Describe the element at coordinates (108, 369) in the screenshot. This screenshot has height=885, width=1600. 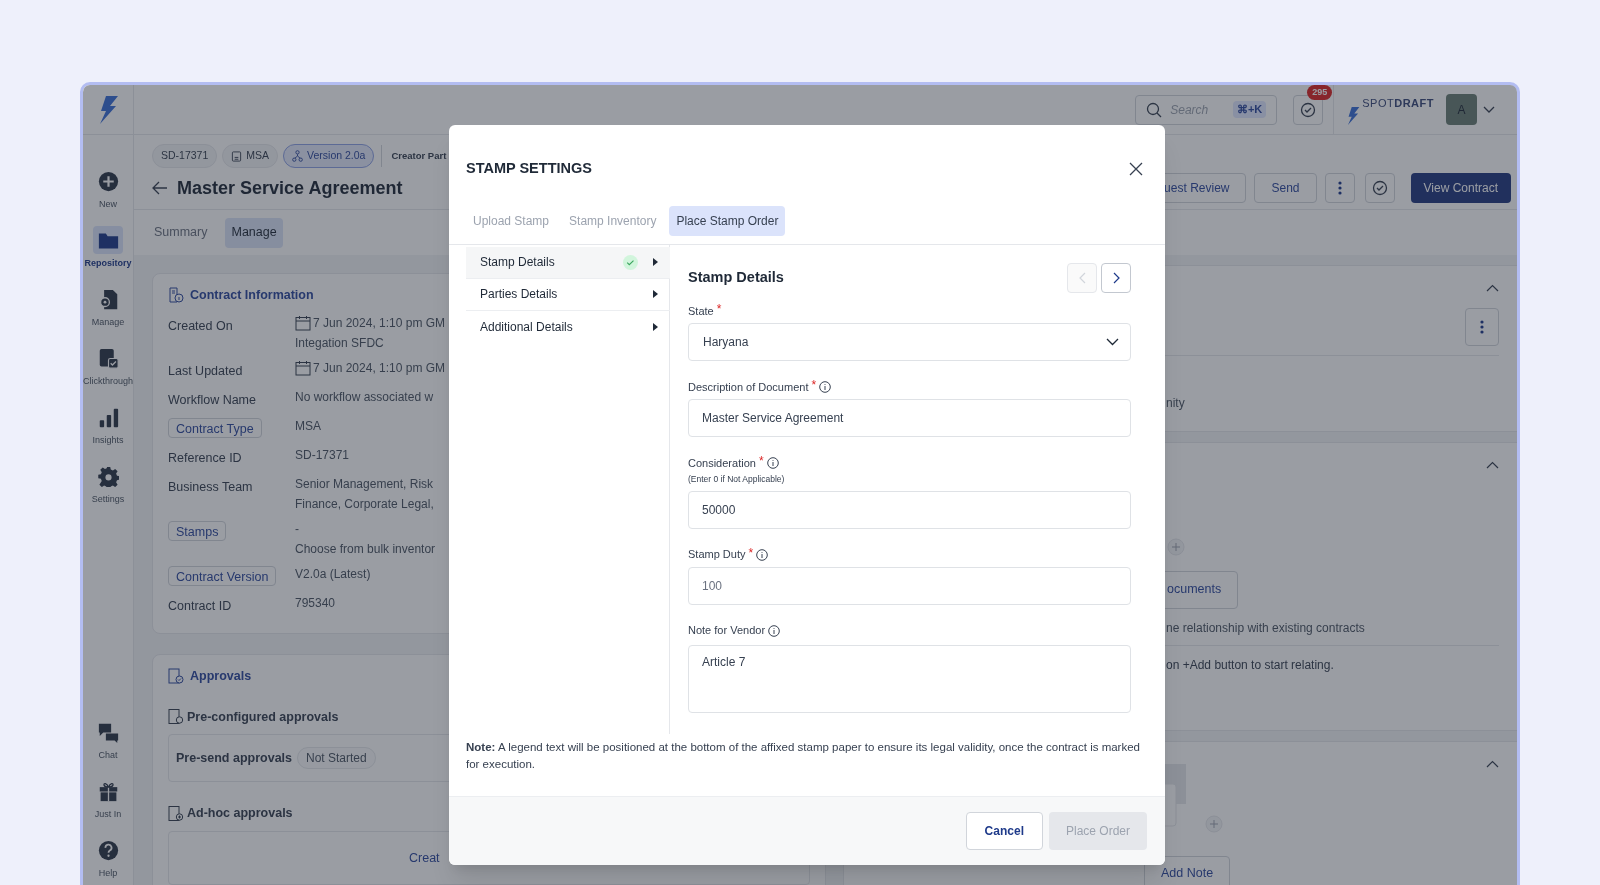
I see `sidebar-item: Clickthrough` at that location.